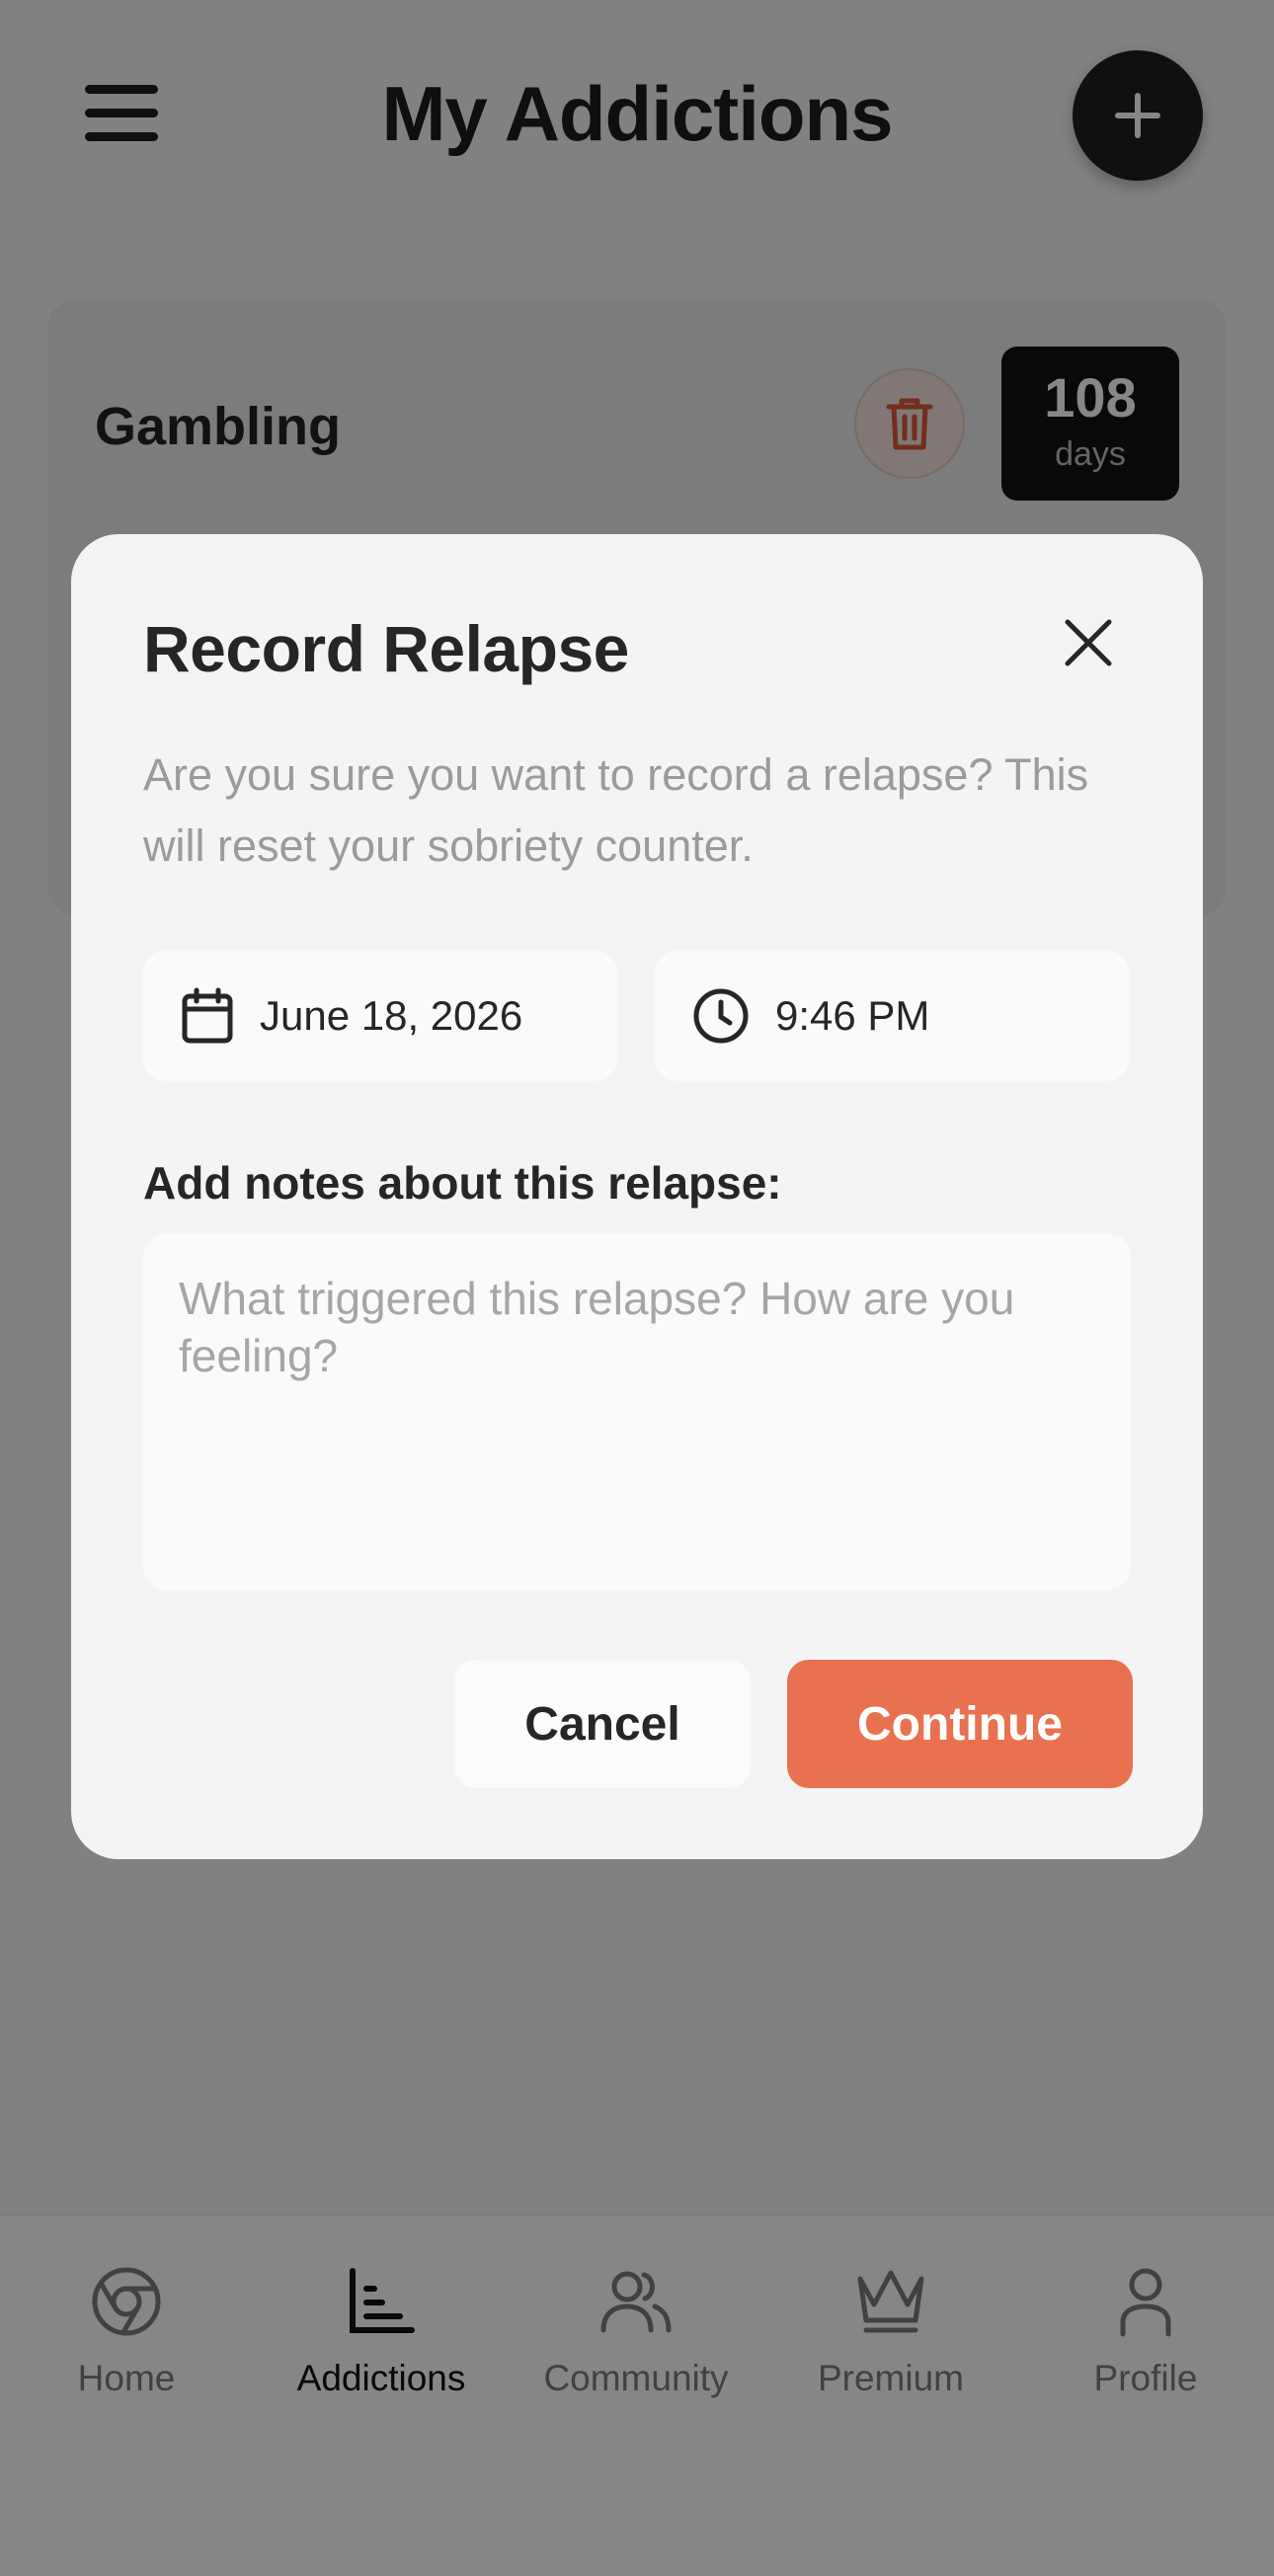 Image resolution: width=1274 pixels, height=2576 pixels. I want to click on close-icon, so click(1088, 642).